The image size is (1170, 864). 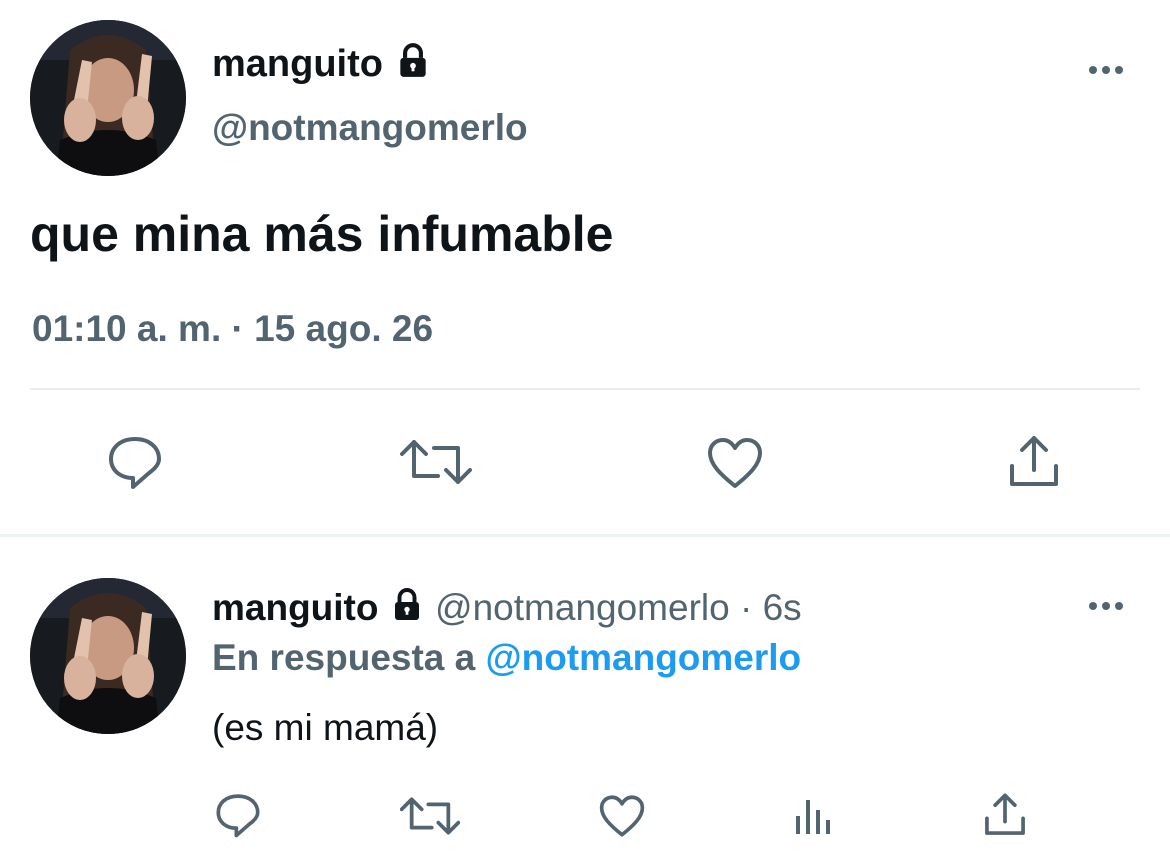 I want to click on replying-to: En respuesta a @notmangomerlo, so click(x=506, y=658).